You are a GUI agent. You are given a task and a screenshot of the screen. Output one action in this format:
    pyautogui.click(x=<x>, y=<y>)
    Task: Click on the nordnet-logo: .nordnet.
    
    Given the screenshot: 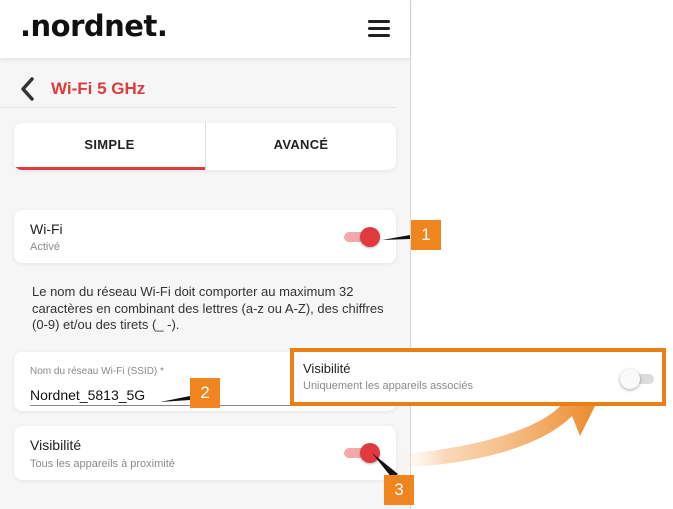 What is the action you would take?
    pyautogui.click(x=94, y=26)
    